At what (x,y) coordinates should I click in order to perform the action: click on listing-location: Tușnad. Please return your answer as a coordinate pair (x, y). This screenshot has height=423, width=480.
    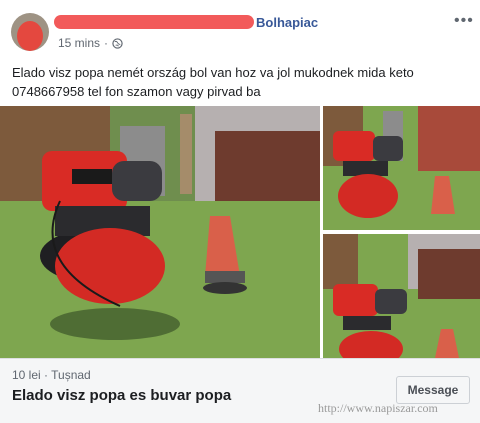
    Looking at the image, I should click on (71, 375).